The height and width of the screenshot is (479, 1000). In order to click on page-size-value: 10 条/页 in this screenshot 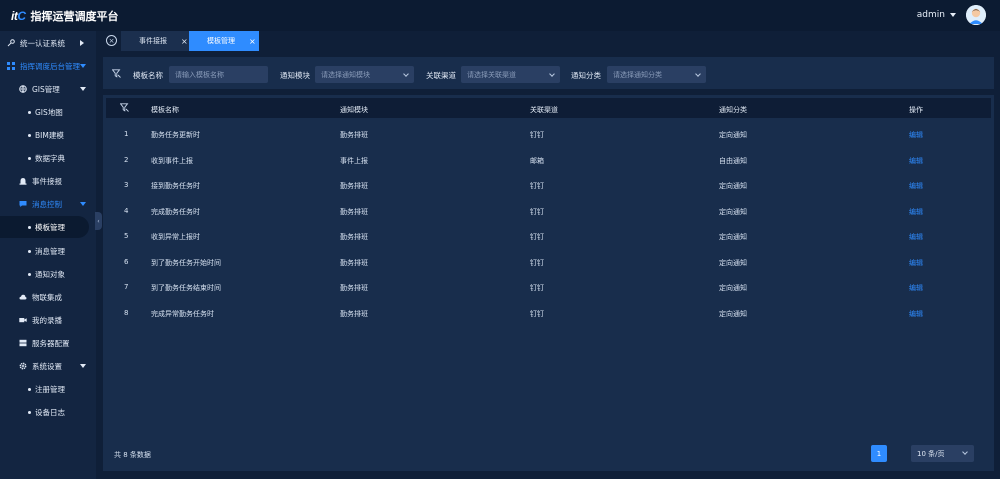, I will do `click(931, 453)`.